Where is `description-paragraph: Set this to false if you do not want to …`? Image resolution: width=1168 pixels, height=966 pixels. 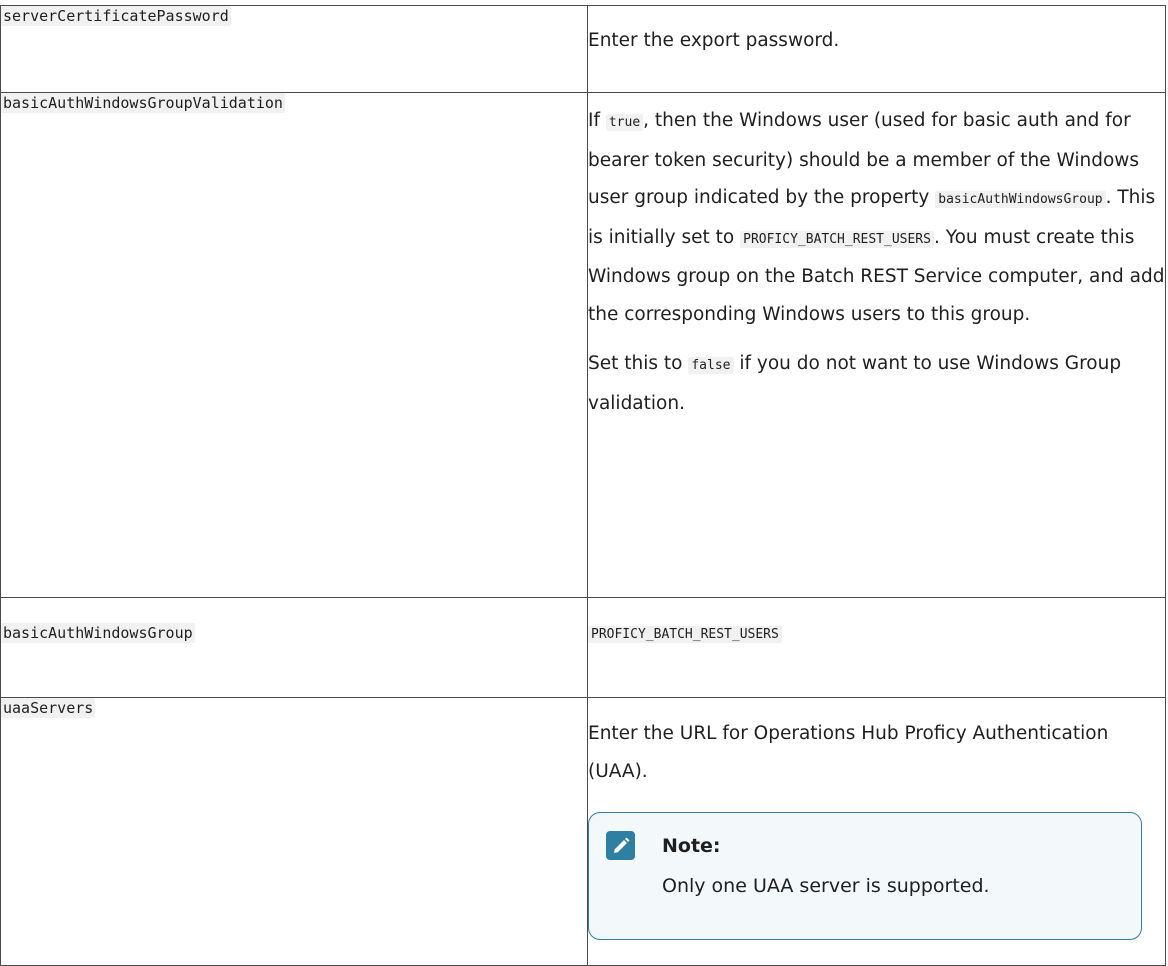
description-paragraph: Set this to false if you do not want to … is located at coordinates (876, 383).